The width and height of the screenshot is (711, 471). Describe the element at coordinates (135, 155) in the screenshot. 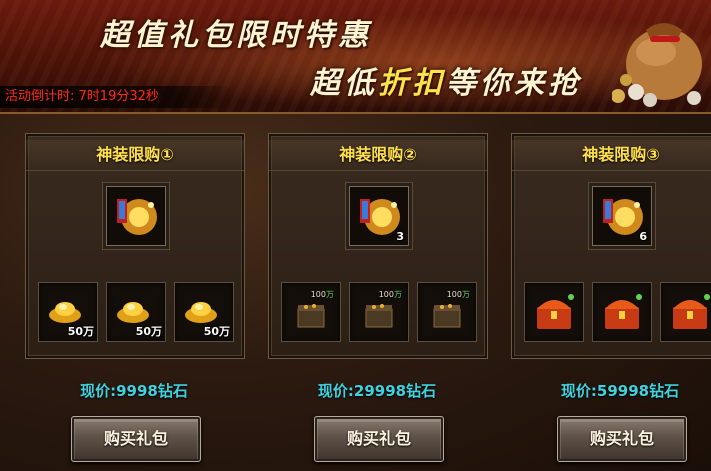

I see `pack-title: 神装限购①` at that location.